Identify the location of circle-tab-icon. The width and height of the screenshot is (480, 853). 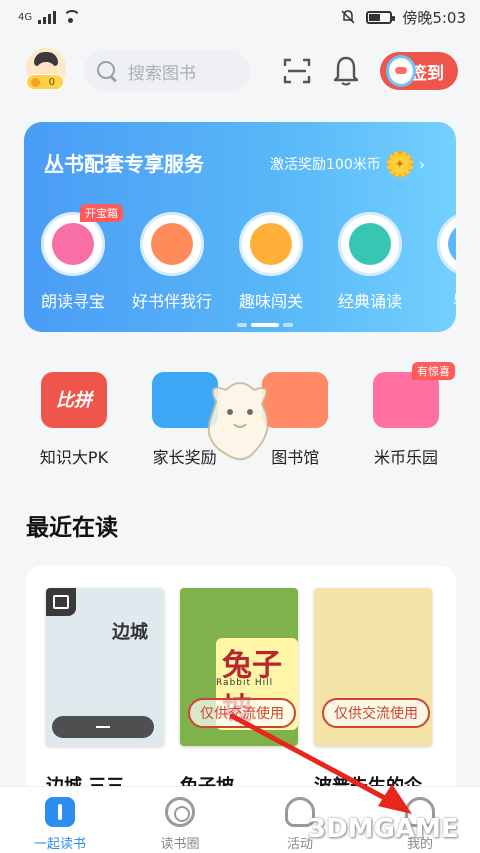
(180, 812).